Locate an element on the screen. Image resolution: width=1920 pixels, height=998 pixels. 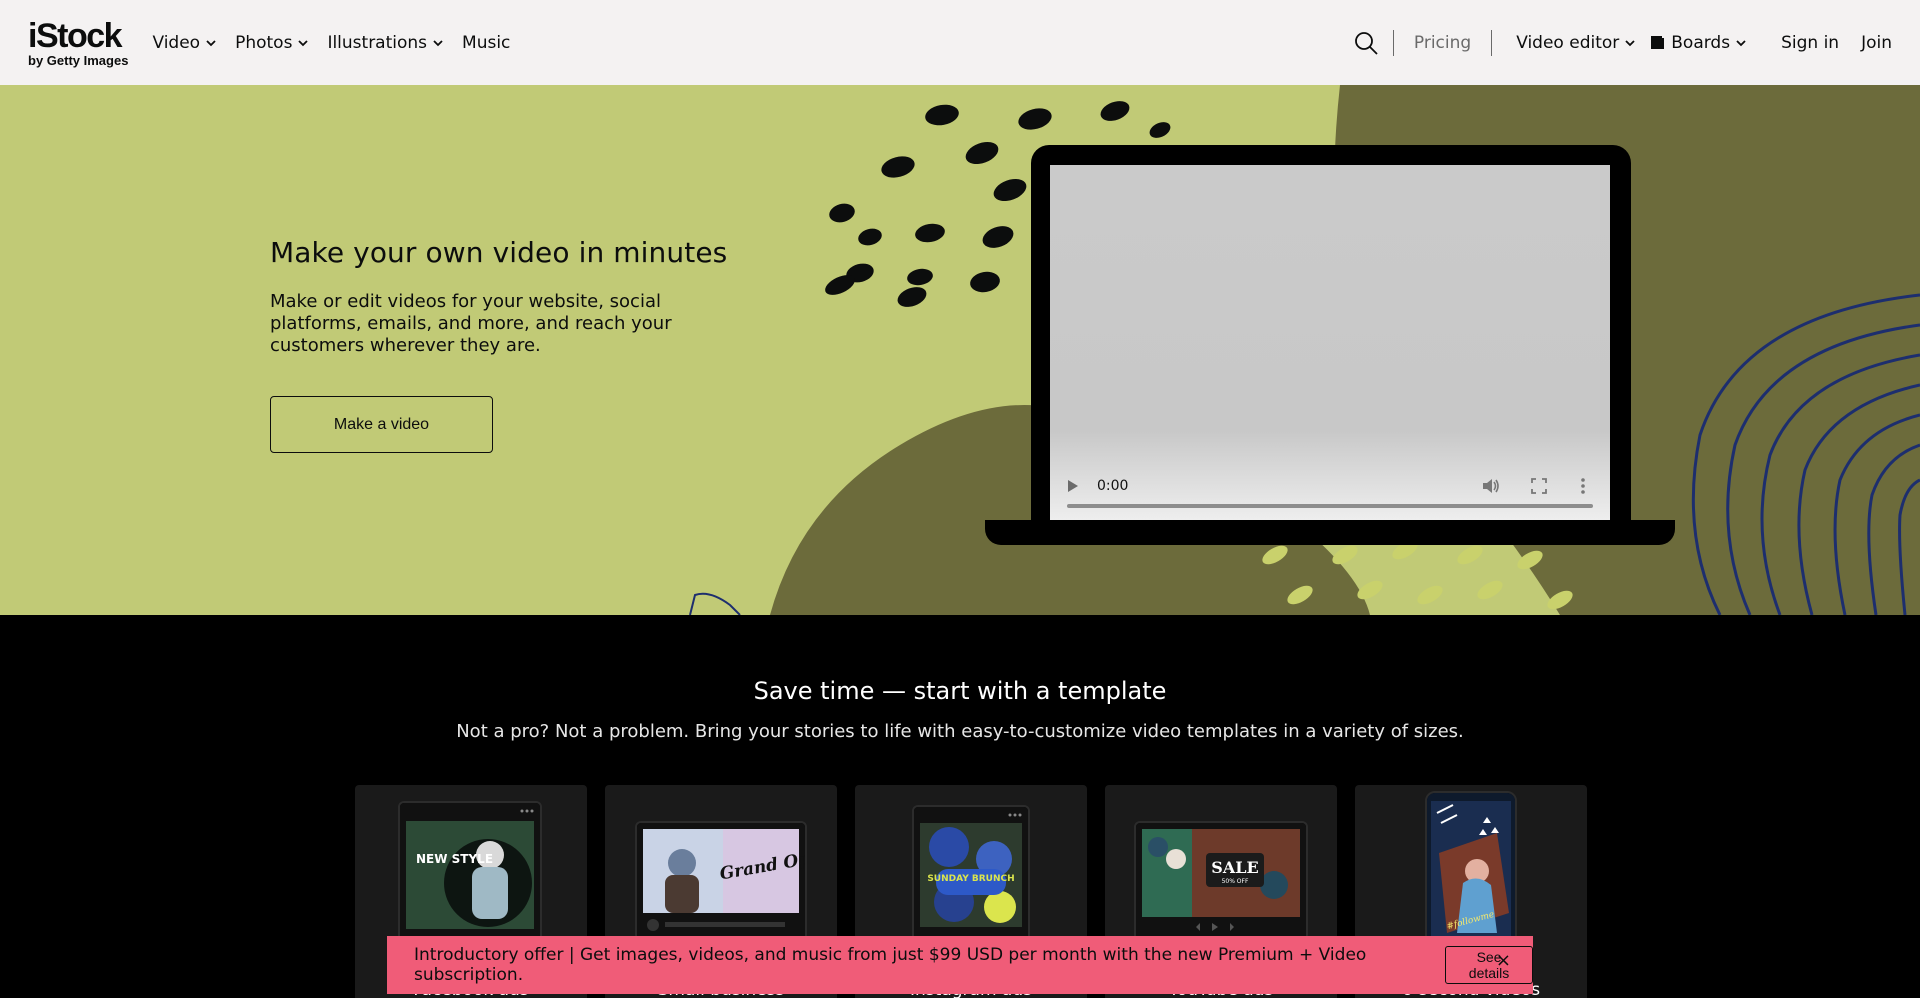
nav-video: Video is located at coordinates (184, 43).